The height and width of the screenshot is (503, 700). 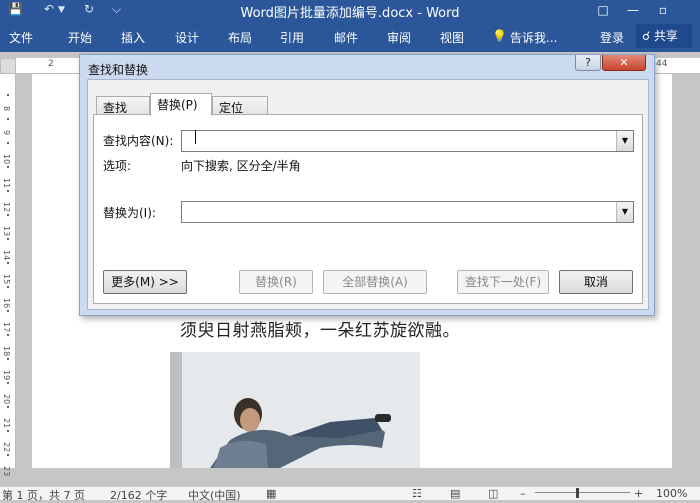 What do you see at coordinates (603, 10) in the screenshot?
I see `ribbon-display-options-icon: □` at bounding box center [603, 10].